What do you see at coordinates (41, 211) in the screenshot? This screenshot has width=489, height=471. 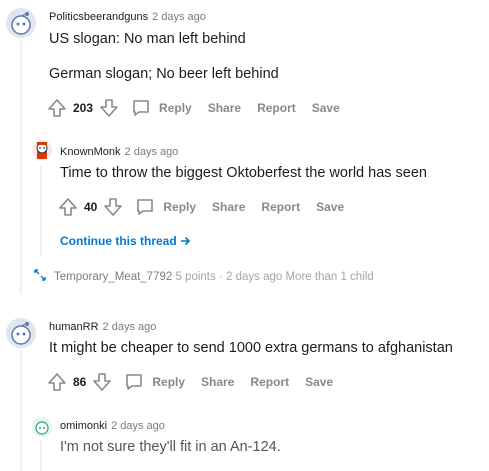 I see `thread-line-c2` at bounding box center [41, 211].